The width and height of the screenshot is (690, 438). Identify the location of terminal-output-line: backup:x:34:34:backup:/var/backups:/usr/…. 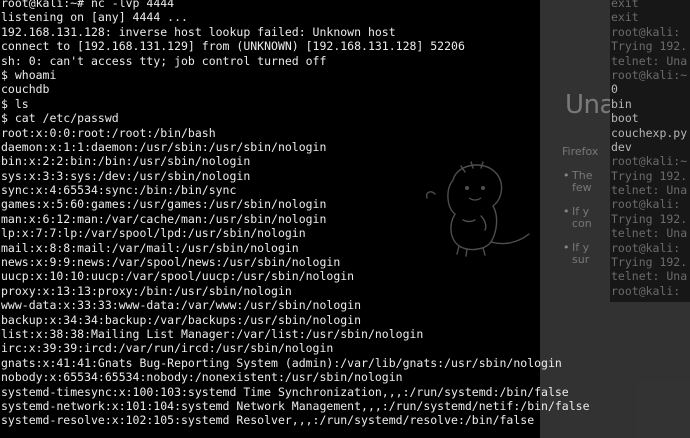
(181, 319).